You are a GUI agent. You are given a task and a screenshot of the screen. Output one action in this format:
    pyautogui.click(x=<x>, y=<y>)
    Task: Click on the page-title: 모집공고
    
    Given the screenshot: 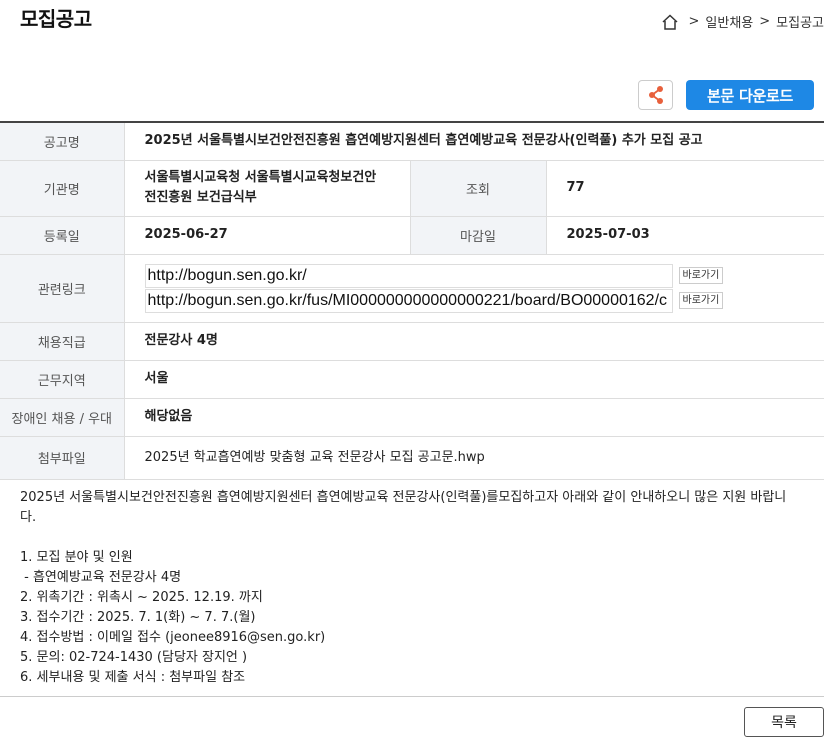 What is the action you would take?
    pyautogui.click(x=56, y=19)
    